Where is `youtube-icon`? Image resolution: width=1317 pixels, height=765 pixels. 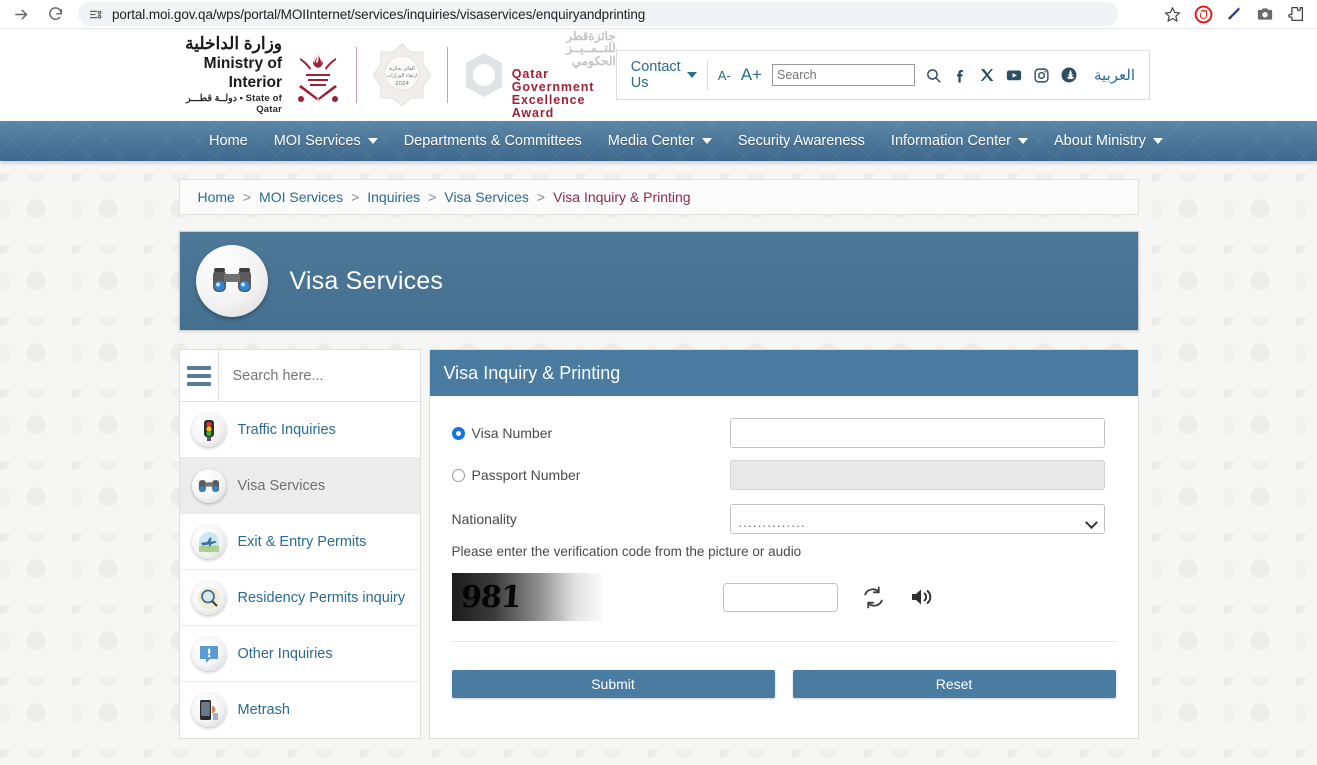
youtube-icon is located at coordinates (1014, 75).